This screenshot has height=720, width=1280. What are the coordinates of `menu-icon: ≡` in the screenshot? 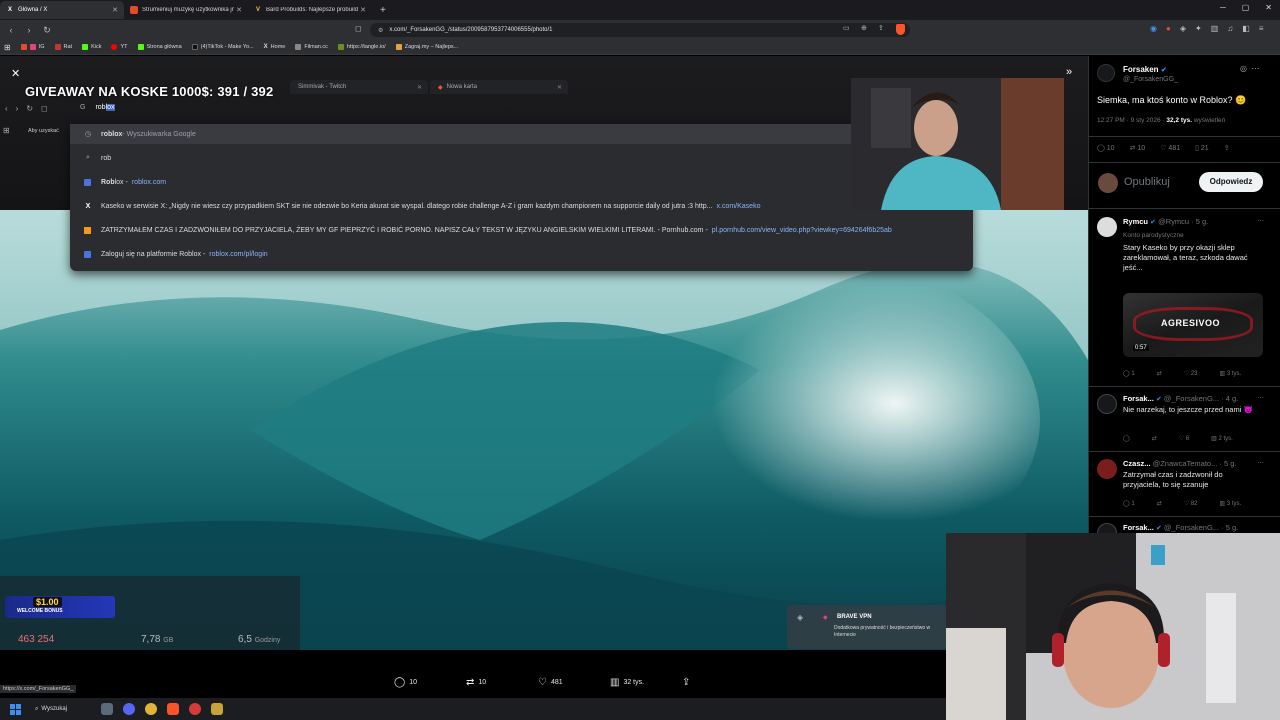 It's located at (1261, 28).